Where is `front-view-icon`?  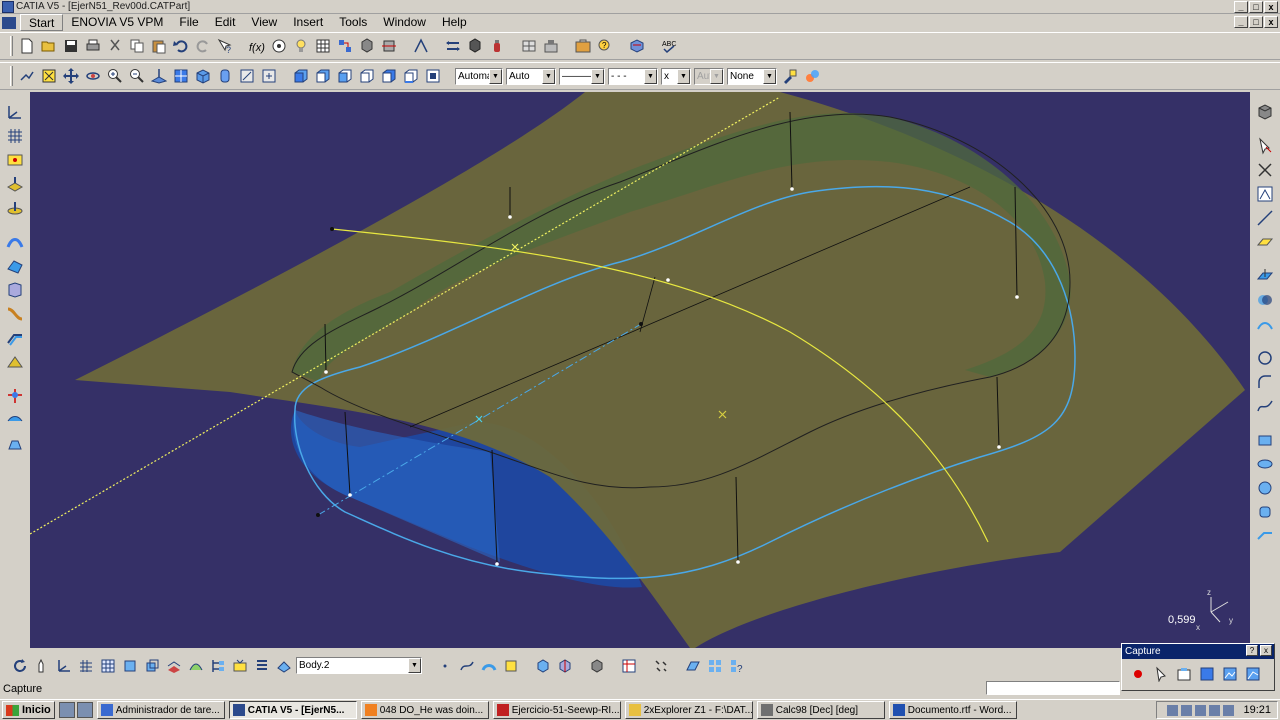 front-view-icon is located at coordinates (301, 76).